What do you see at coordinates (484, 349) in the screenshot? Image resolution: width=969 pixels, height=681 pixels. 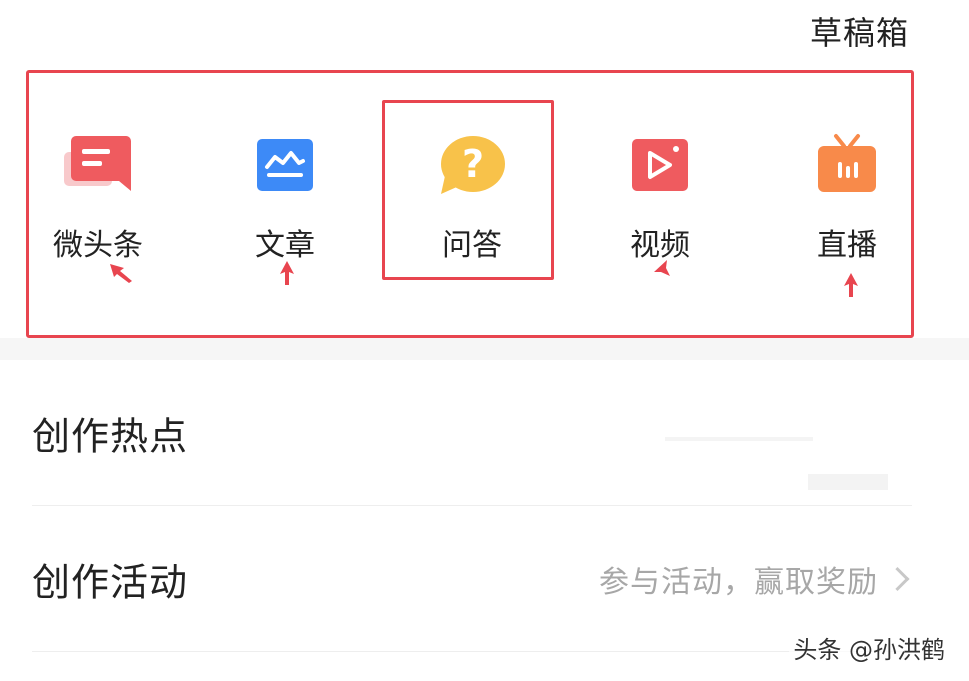 I see `section-divider` at bounding box center [484, 349].